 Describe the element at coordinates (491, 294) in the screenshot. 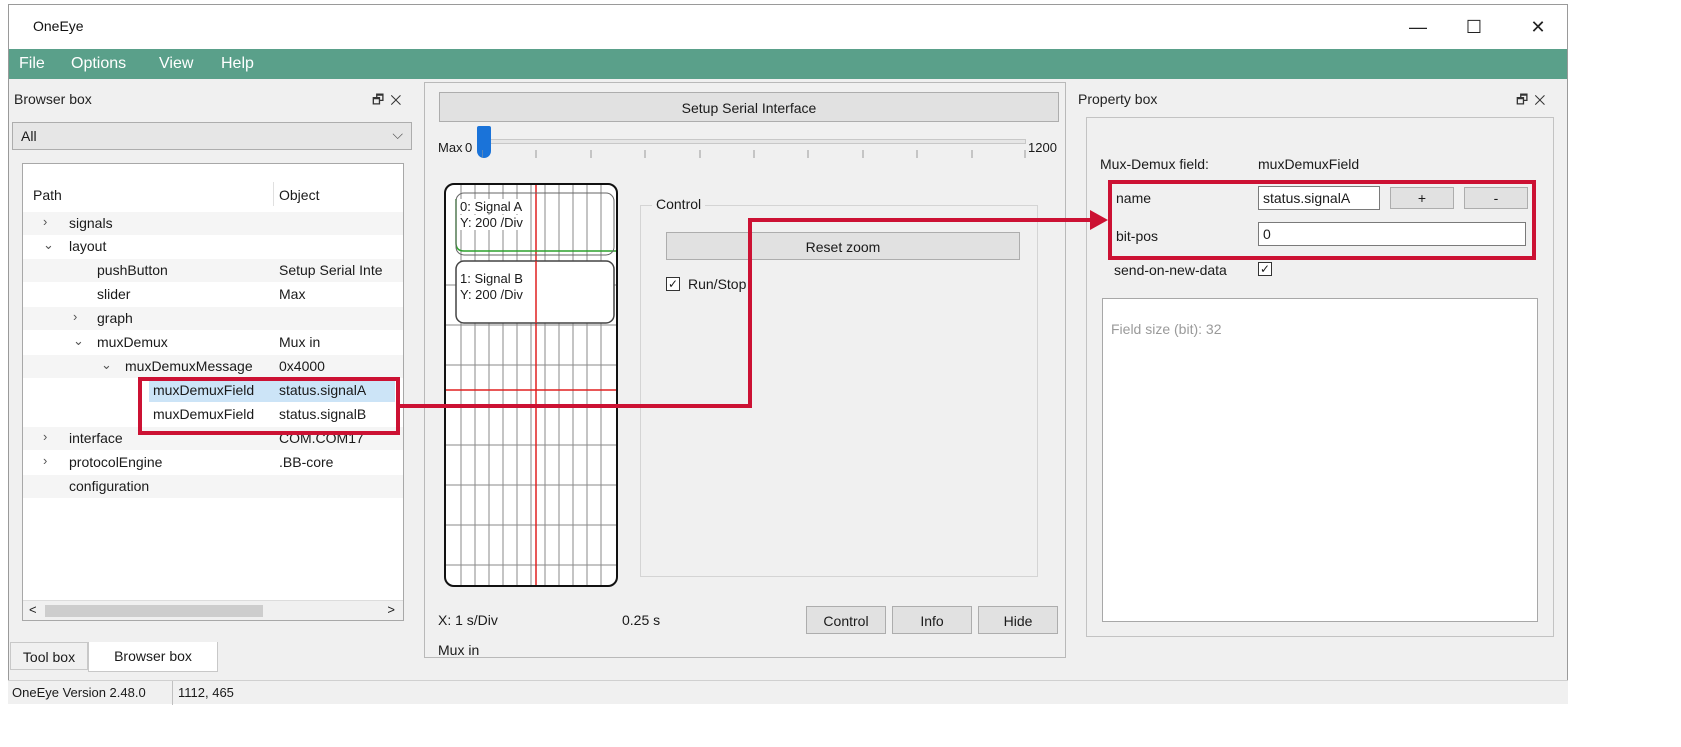

I see `signal-b-scale: Y: 200 /Div` at that location.